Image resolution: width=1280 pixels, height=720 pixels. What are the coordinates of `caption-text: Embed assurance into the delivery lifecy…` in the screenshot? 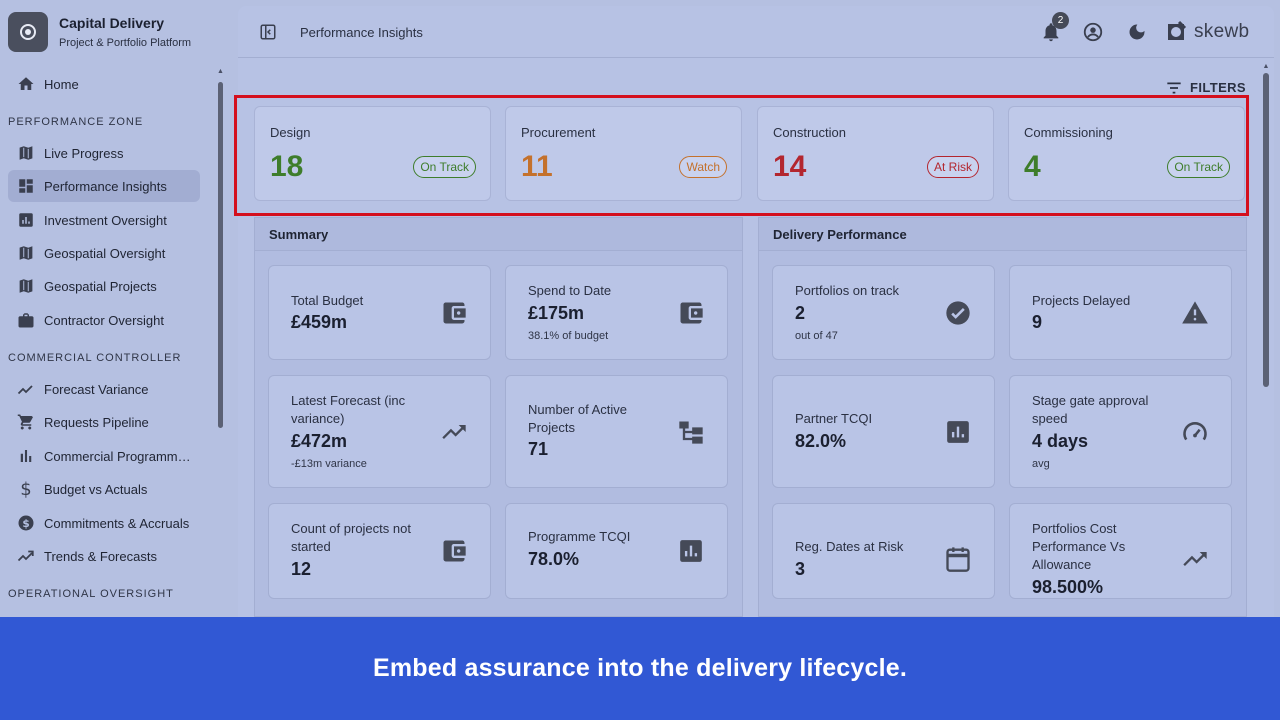 It's located at (640, 668).